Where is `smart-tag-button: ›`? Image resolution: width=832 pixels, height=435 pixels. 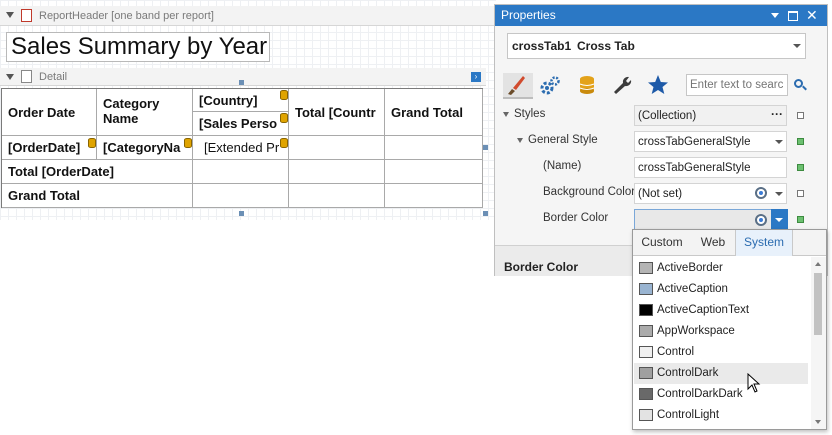 smart-tag-button: › is located at coordinates (476, 77).